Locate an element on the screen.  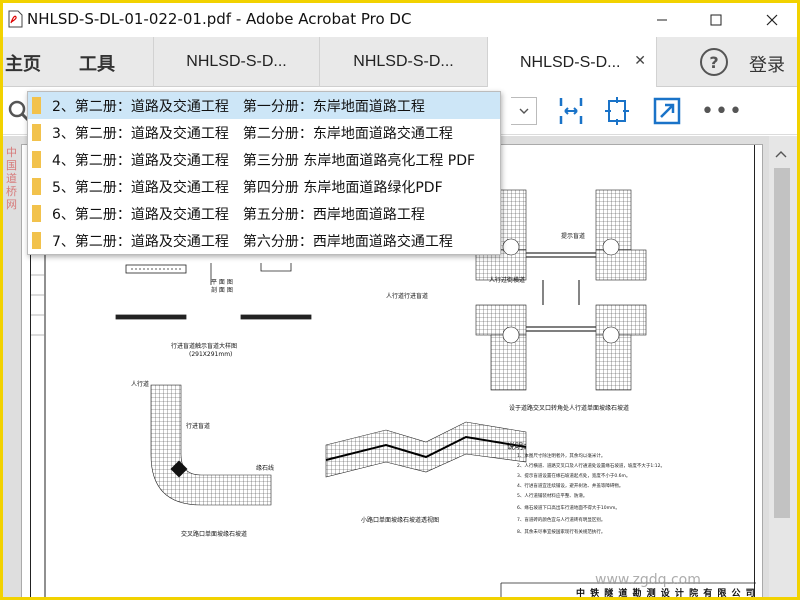
drawing-label: 小路口单面坡缘石坡道透视图 is located at coordinates (400, 520).